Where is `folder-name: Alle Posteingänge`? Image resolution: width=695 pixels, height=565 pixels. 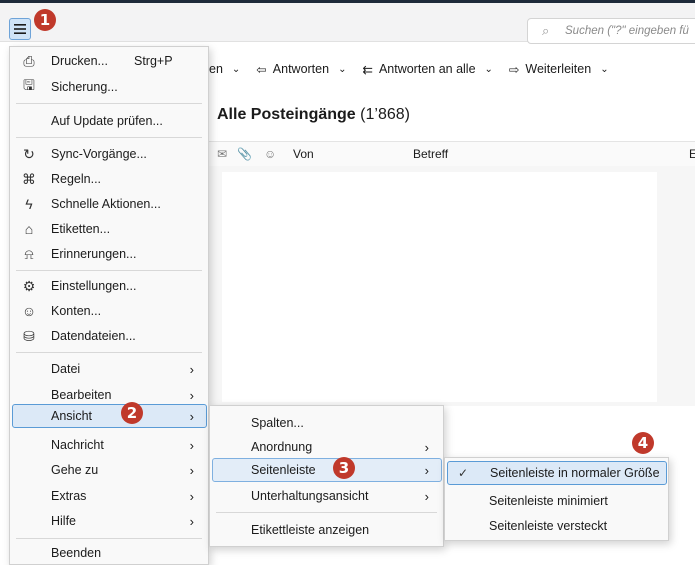 folder-name: Alle Posteingänge is located at coordinates (286, 114).